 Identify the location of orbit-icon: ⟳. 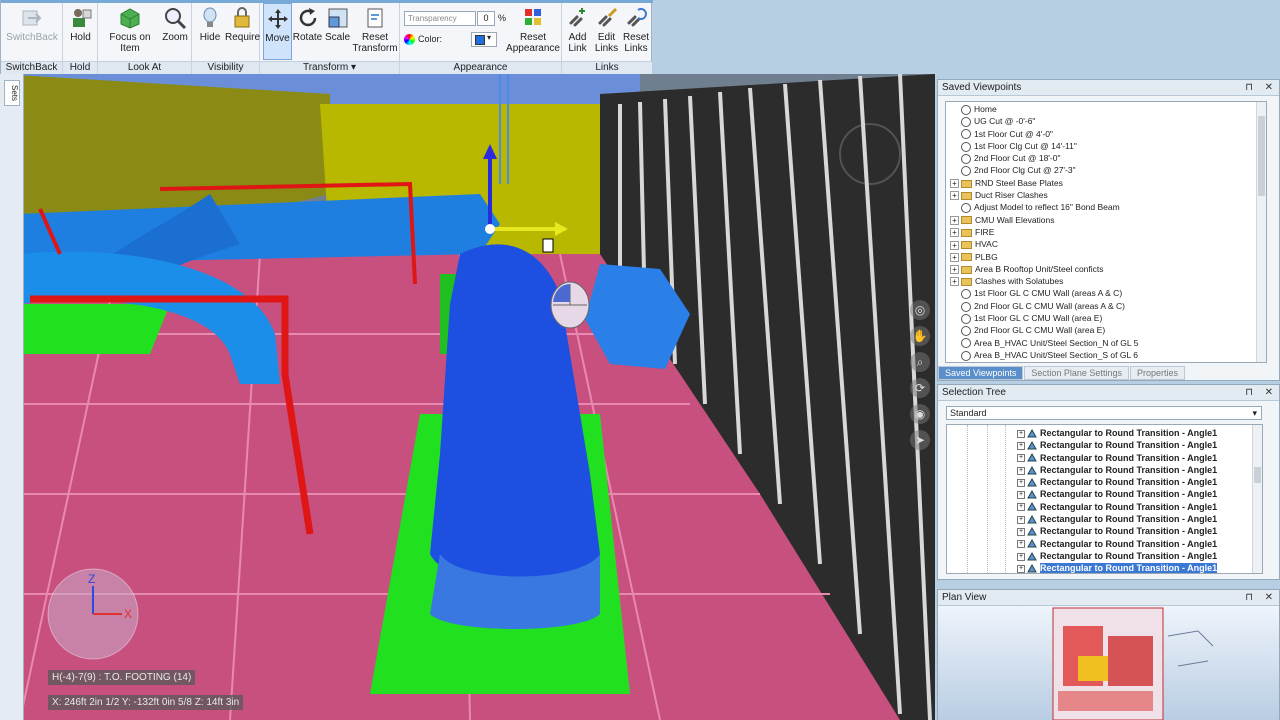
(920, 388).